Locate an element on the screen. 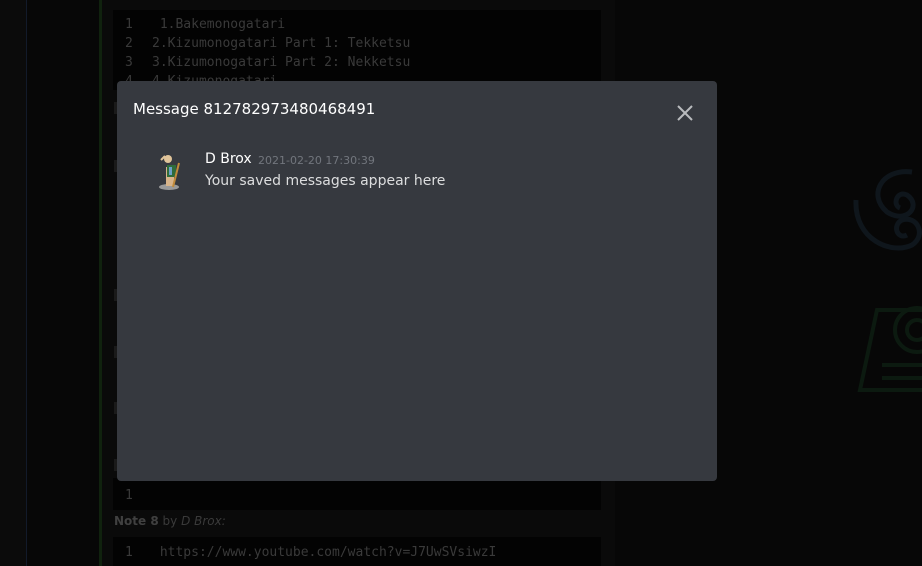  code-block: 1 is located at coordinates (357, 494).